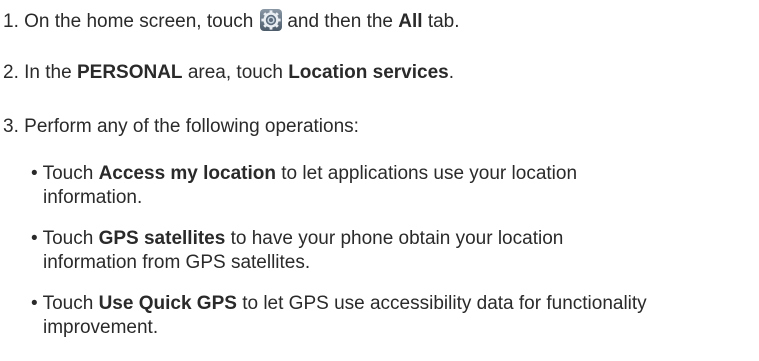  What do you see at coordinates (11, 21) in the screenshot?
I see `step-number: 1.` at bounding box center [11, 21].